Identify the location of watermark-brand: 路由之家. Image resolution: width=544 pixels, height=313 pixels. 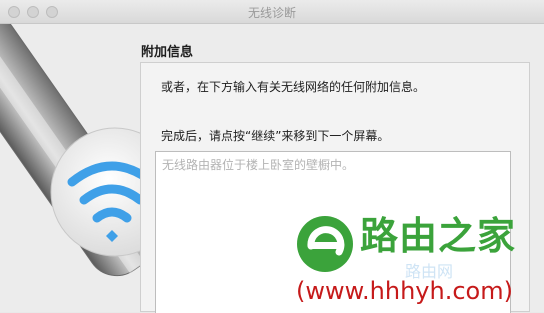
(438, 236).